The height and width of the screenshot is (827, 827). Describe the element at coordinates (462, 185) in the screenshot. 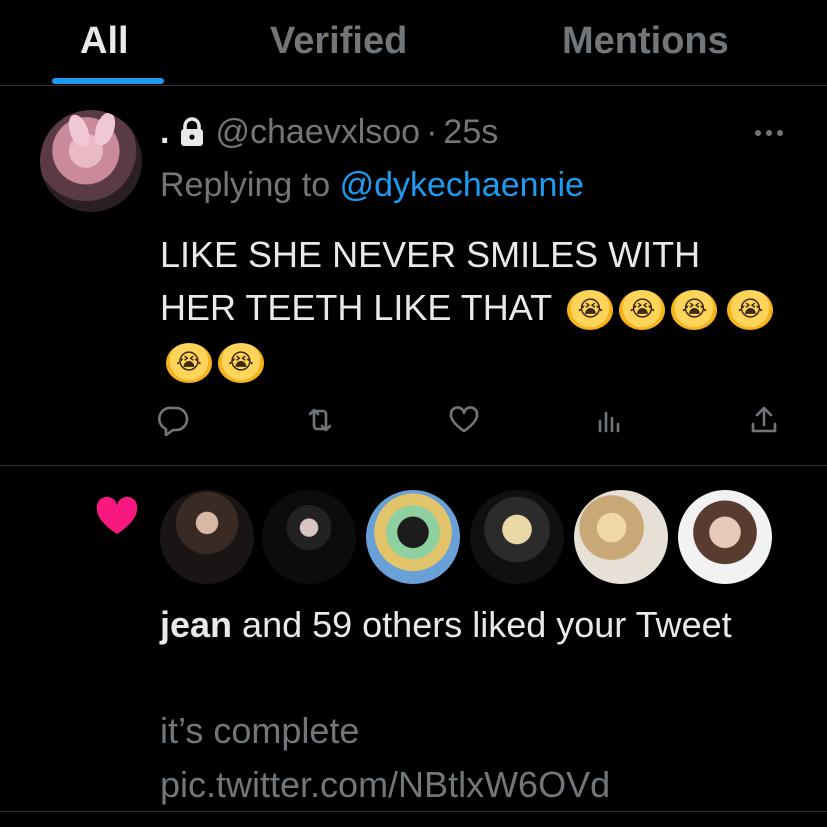

I see `replying-to-mention: @dykechaennie` at that location.